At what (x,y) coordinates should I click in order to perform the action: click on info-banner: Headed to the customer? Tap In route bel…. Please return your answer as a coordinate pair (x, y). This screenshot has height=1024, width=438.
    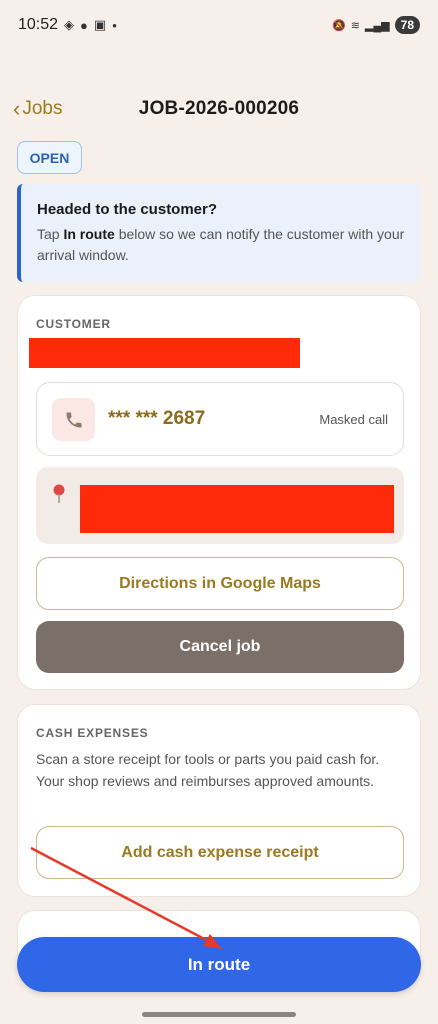
    Looking at the image, I should click on (219, 233).